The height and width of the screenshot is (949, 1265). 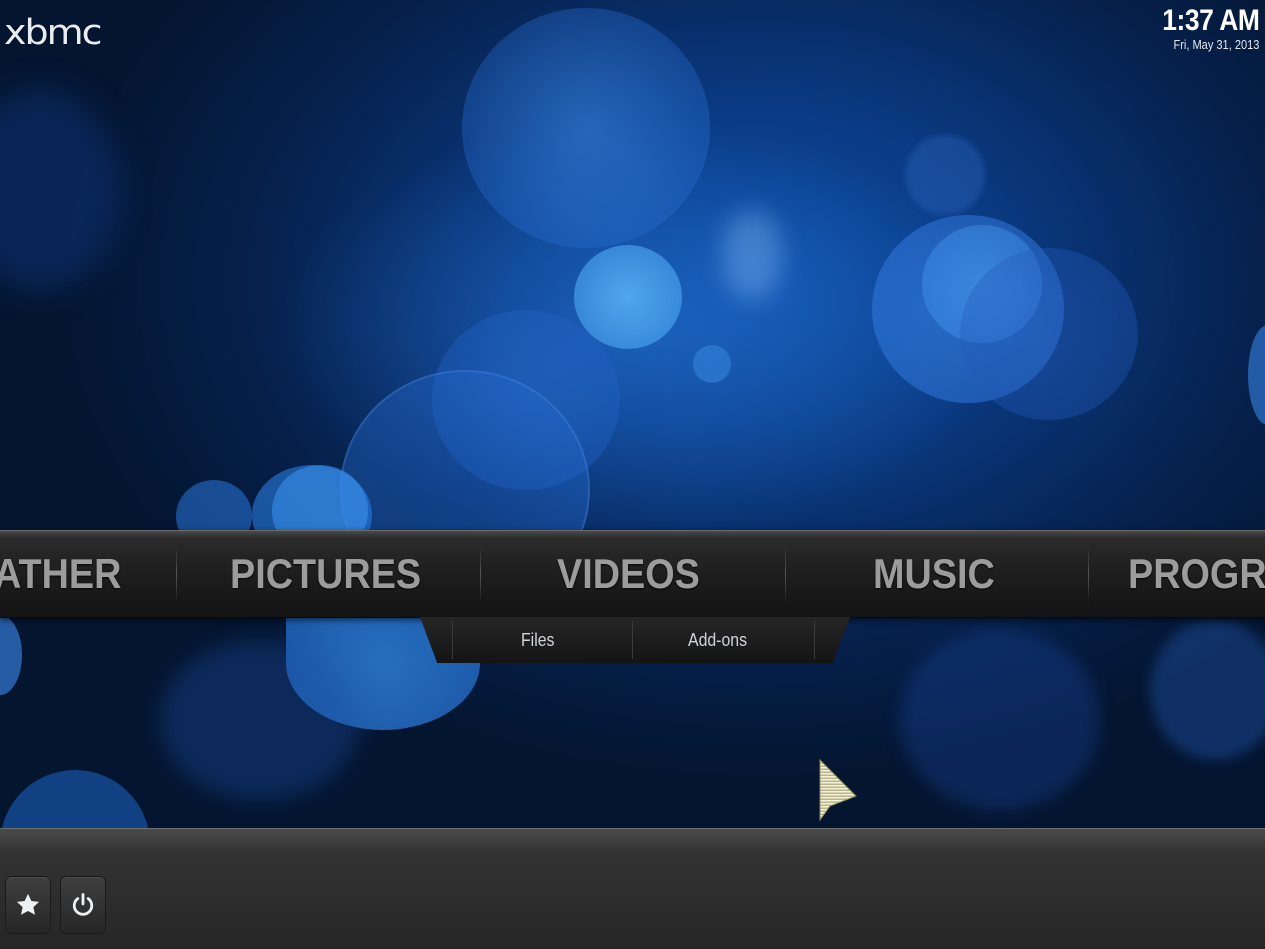 I want to click on menu-item-videos: VIDEOS, so click(x=628, y=574).